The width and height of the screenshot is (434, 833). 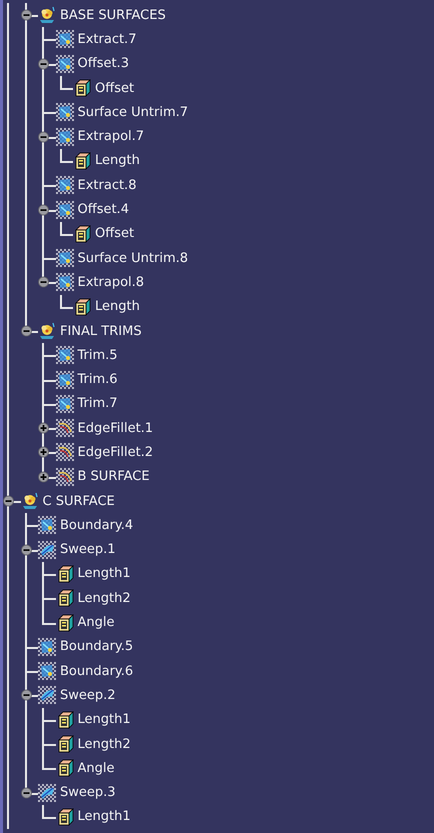 What do you see at coordinates (107, 39) in the screenshot?
I see `tree-item-label: Extract.7` at bounding box center [107, 39].